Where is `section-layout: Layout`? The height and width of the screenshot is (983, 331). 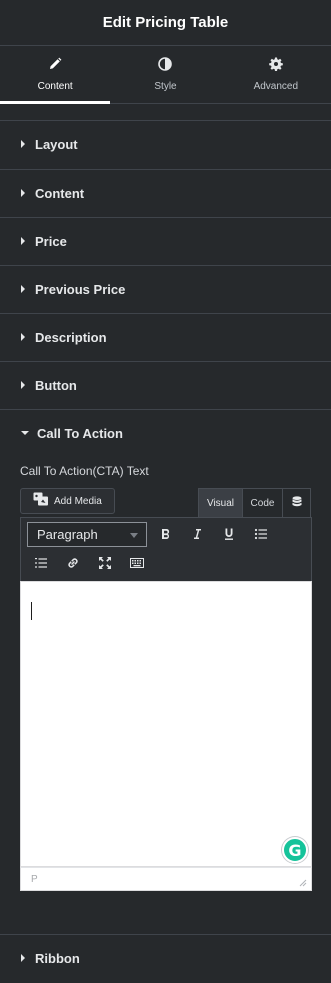 section-layout: Layout is located at coordinates (165, 143).